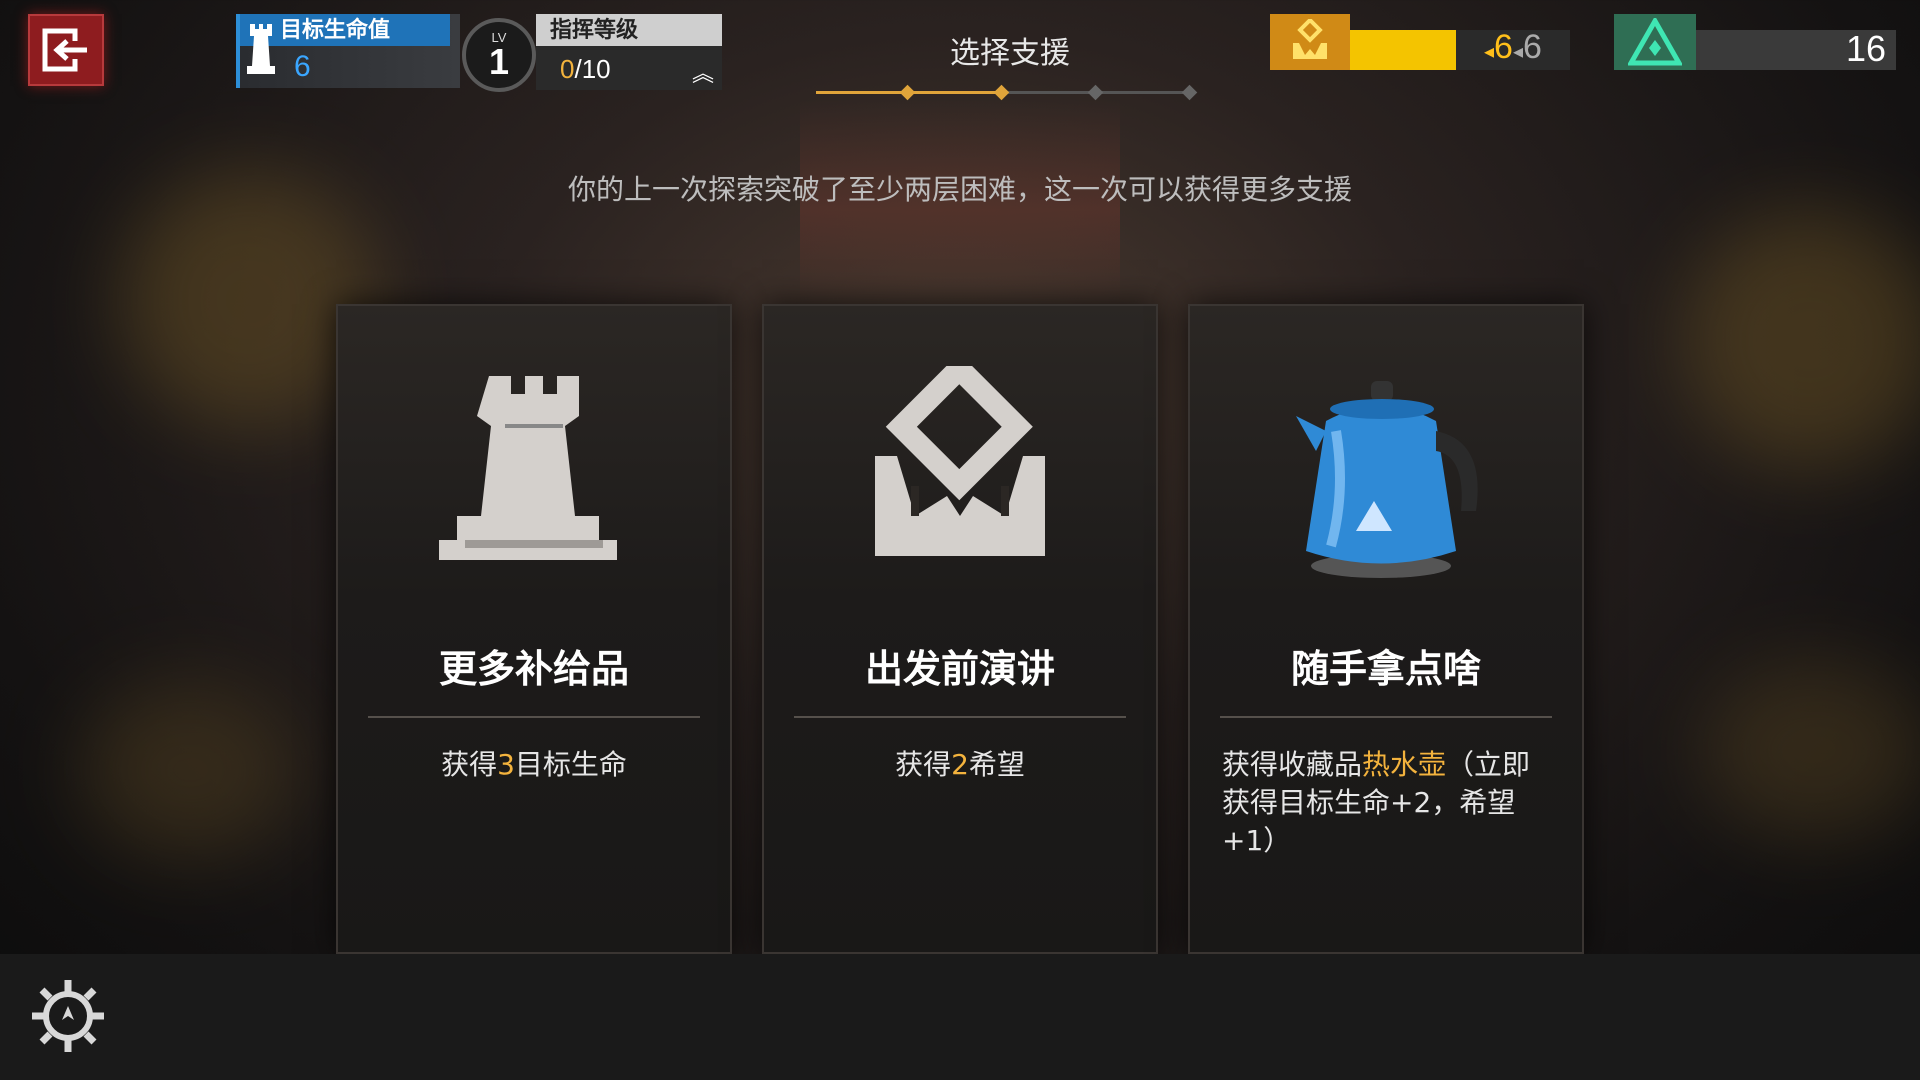  I want to click on target-life-panel: 目标生命值 6, so click(348, 51).